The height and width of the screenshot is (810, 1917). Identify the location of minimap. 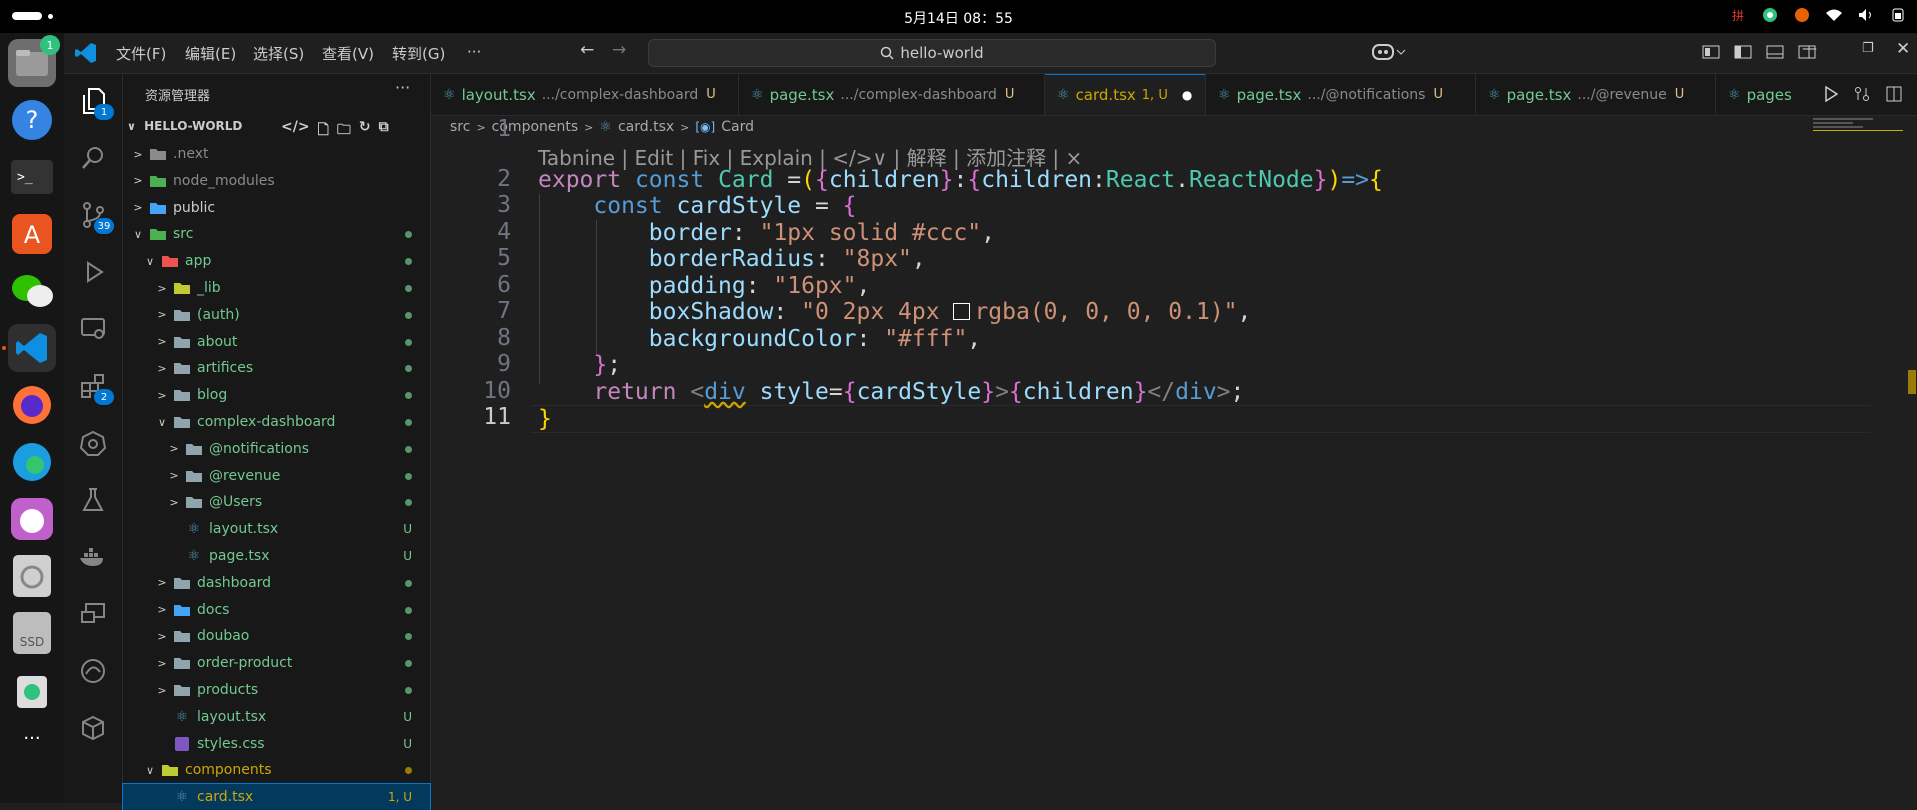
(1858, 128).